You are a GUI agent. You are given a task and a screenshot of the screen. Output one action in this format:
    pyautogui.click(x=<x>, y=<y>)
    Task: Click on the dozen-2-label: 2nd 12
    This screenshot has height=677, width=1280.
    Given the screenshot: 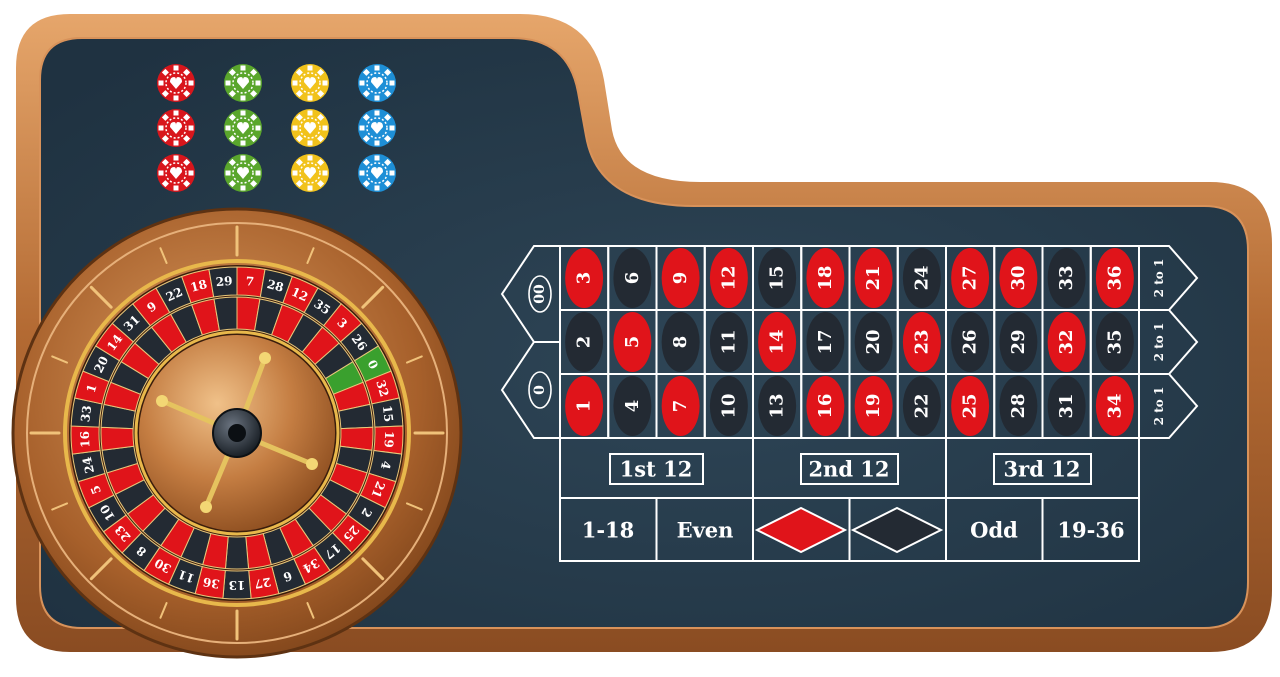 What is the action you would take?
    pyautogui.click(x=848, y=469)
    